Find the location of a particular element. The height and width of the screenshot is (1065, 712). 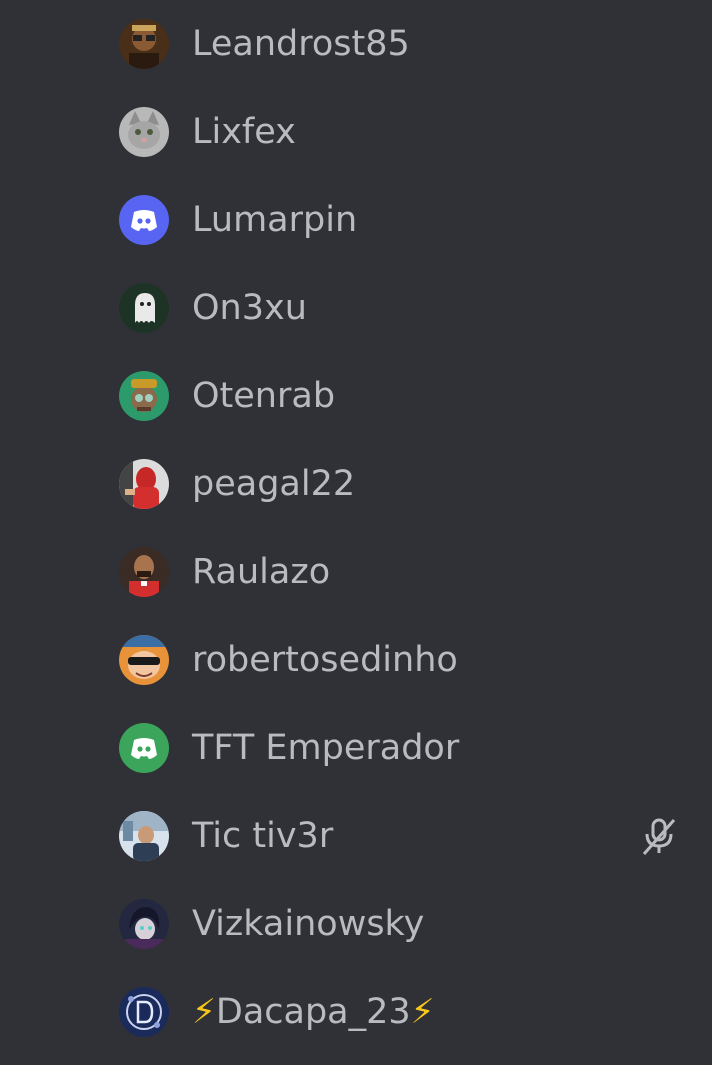

member-row: Raulazo is located at coordinates (356, 572).